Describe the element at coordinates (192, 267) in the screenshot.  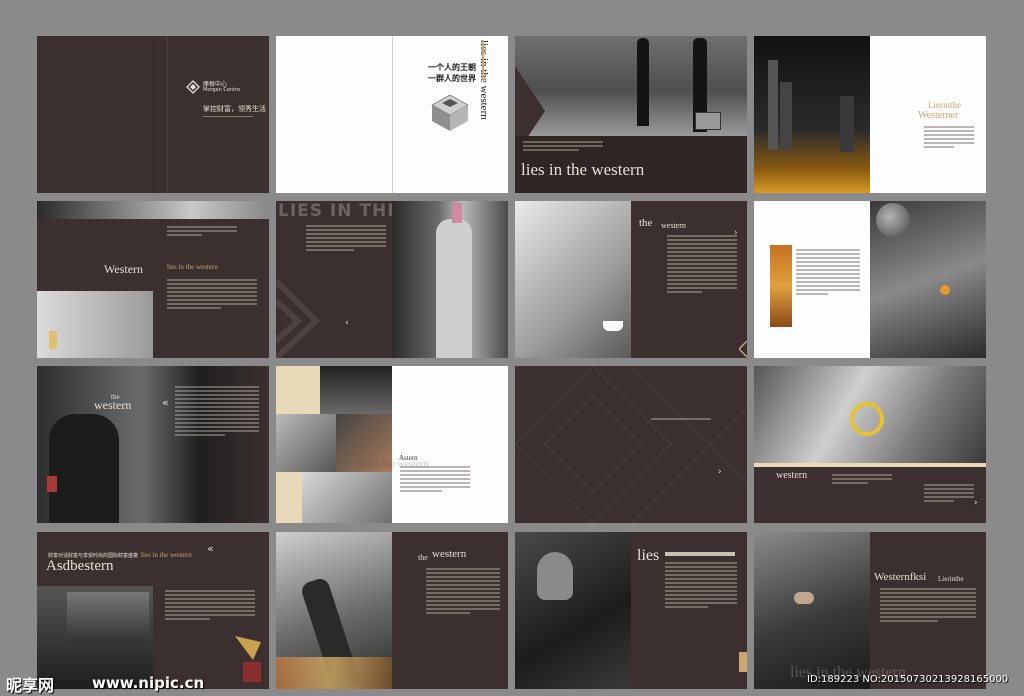
I see `spread-subtitle: lies in the western` at that location.